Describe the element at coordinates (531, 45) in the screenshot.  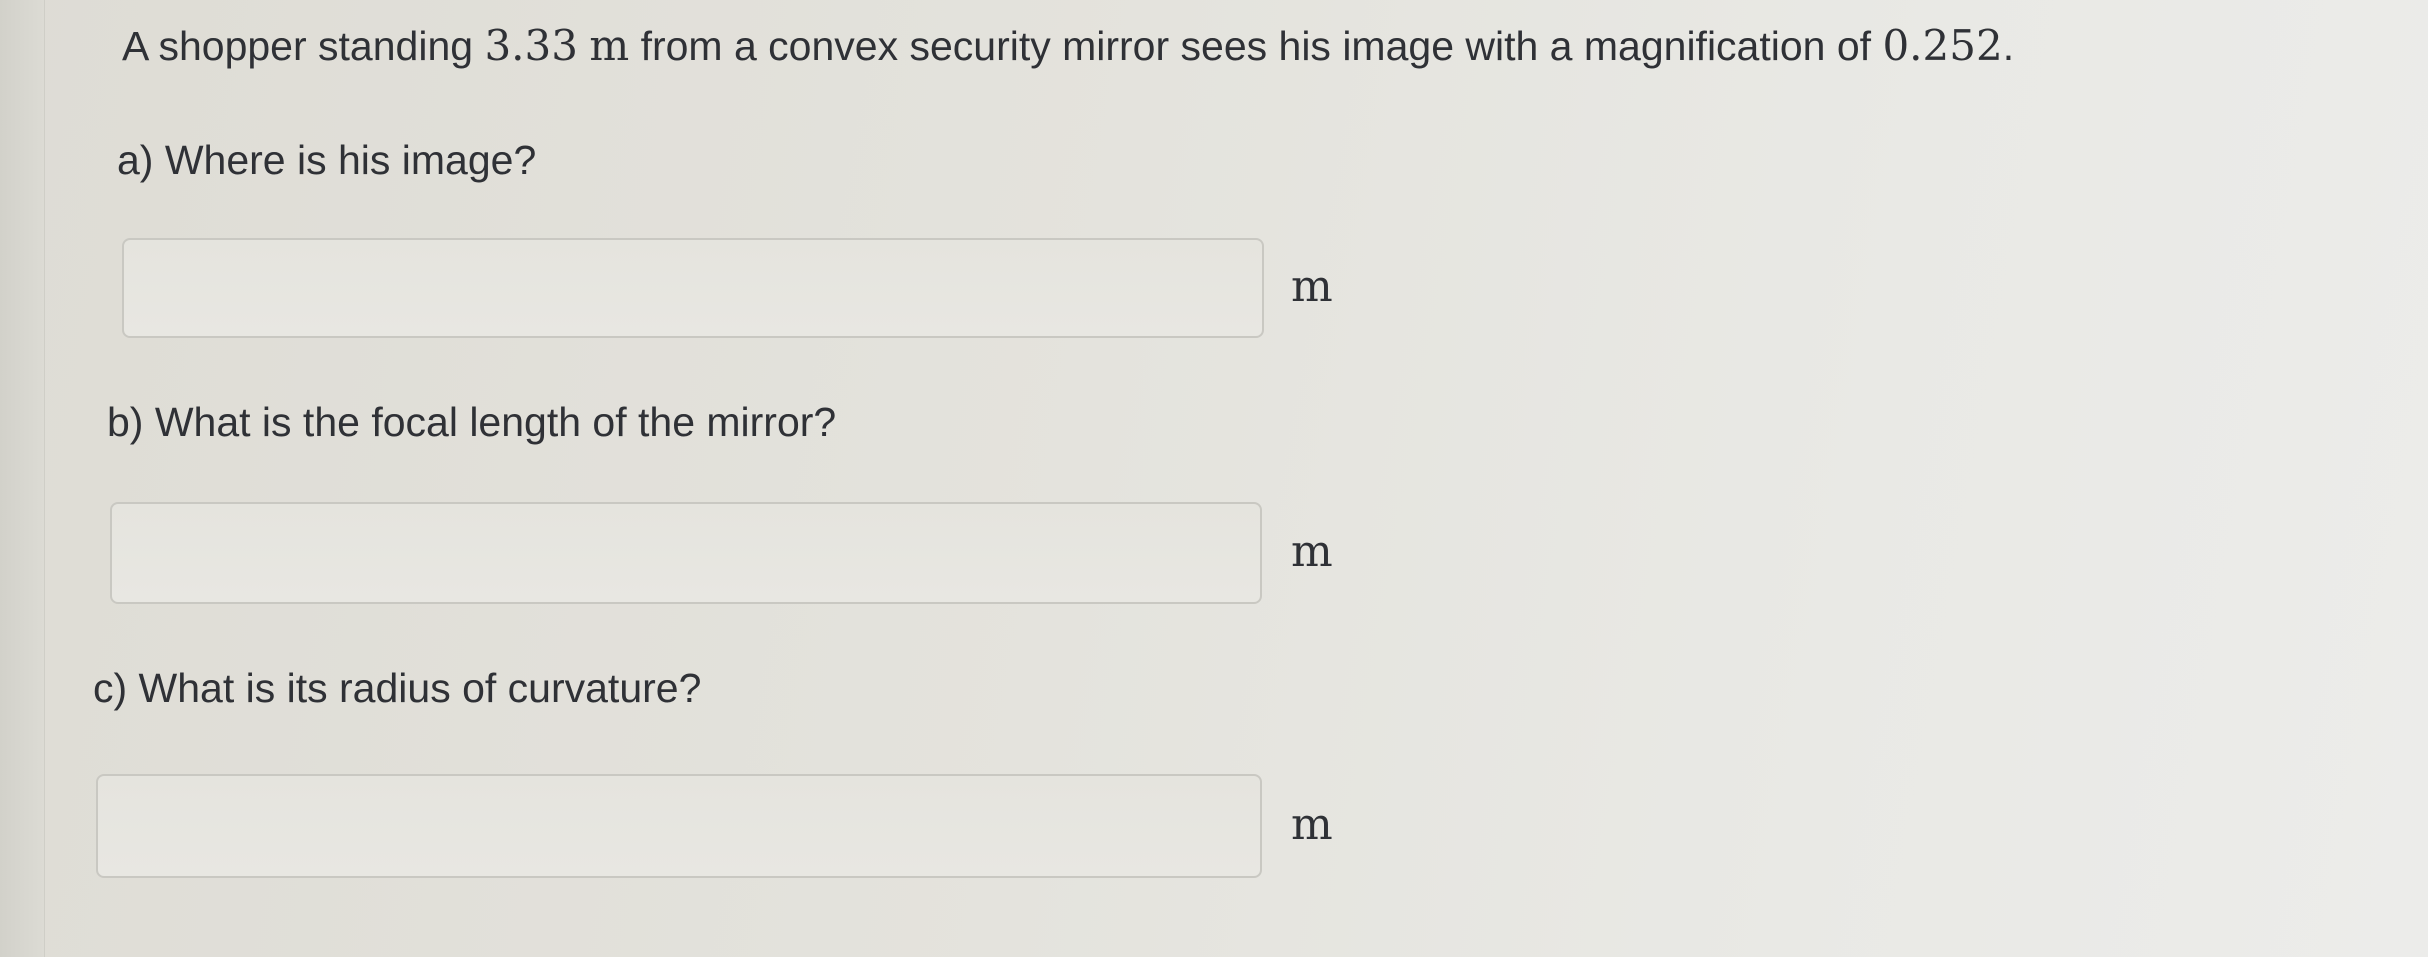
I see `distance-value: 3.33` at that location.